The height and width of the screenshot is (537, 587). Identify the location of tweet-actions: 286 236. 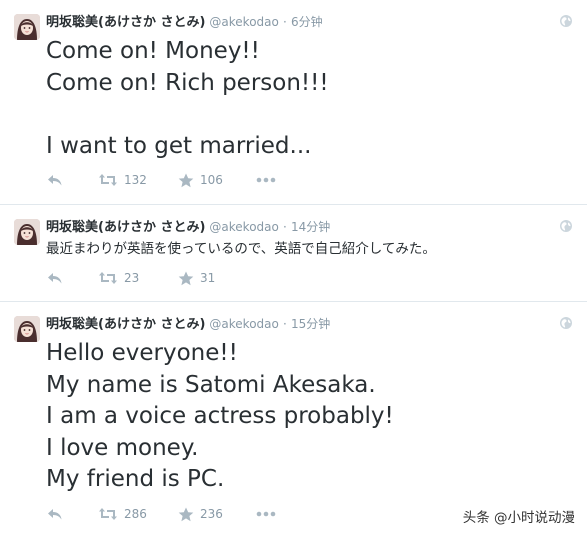
(175, 514).